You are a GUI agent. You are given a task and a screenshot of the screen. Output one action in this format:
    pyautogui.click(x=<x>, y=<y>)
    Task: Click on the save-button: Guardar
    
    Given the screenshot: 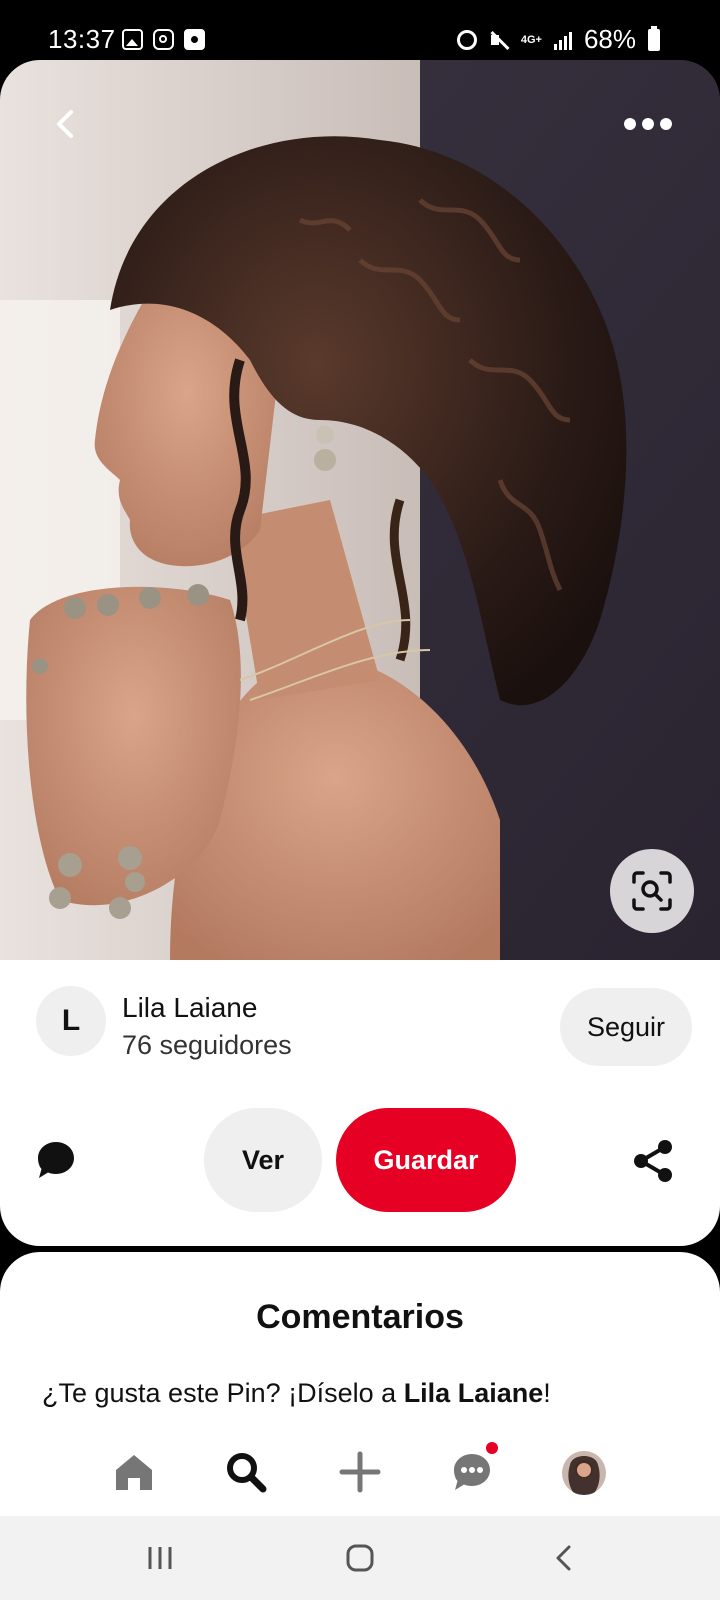 What is the action you would take?
    pyautogui.click(x=426, y=1160)
    